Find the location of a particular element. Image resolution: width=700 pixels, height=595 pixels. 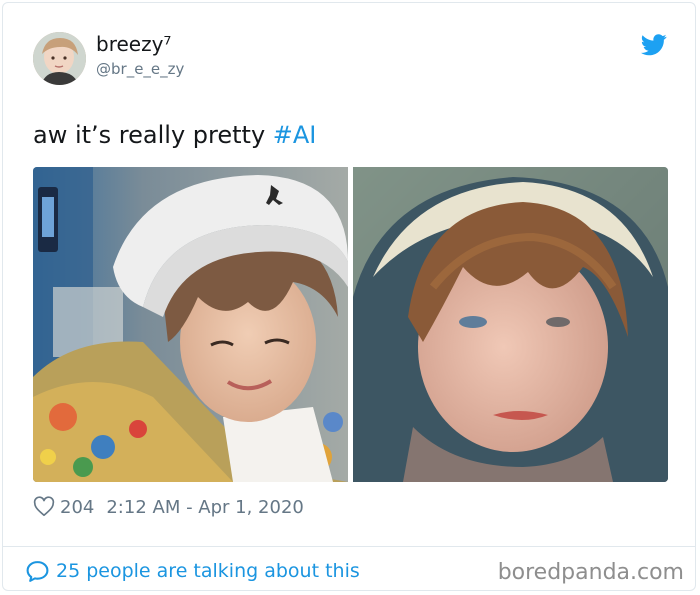

tweet-meta: 204 2:12 AM - Apr 1, 2020 is located at coordinates (168, 507).